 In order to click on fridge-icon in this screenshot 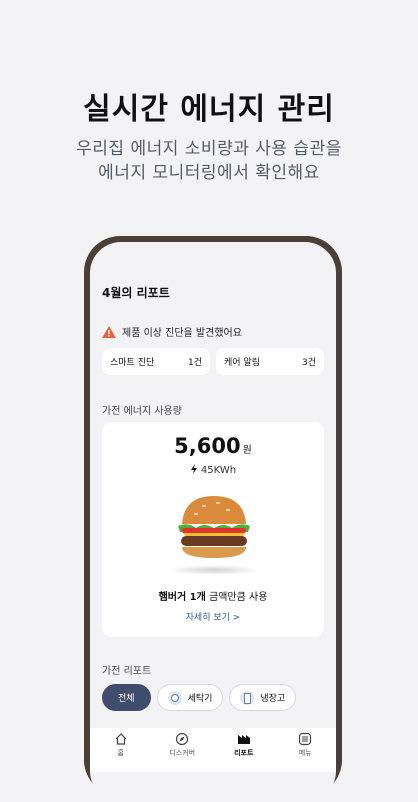, I will do `click(247, 697)`.